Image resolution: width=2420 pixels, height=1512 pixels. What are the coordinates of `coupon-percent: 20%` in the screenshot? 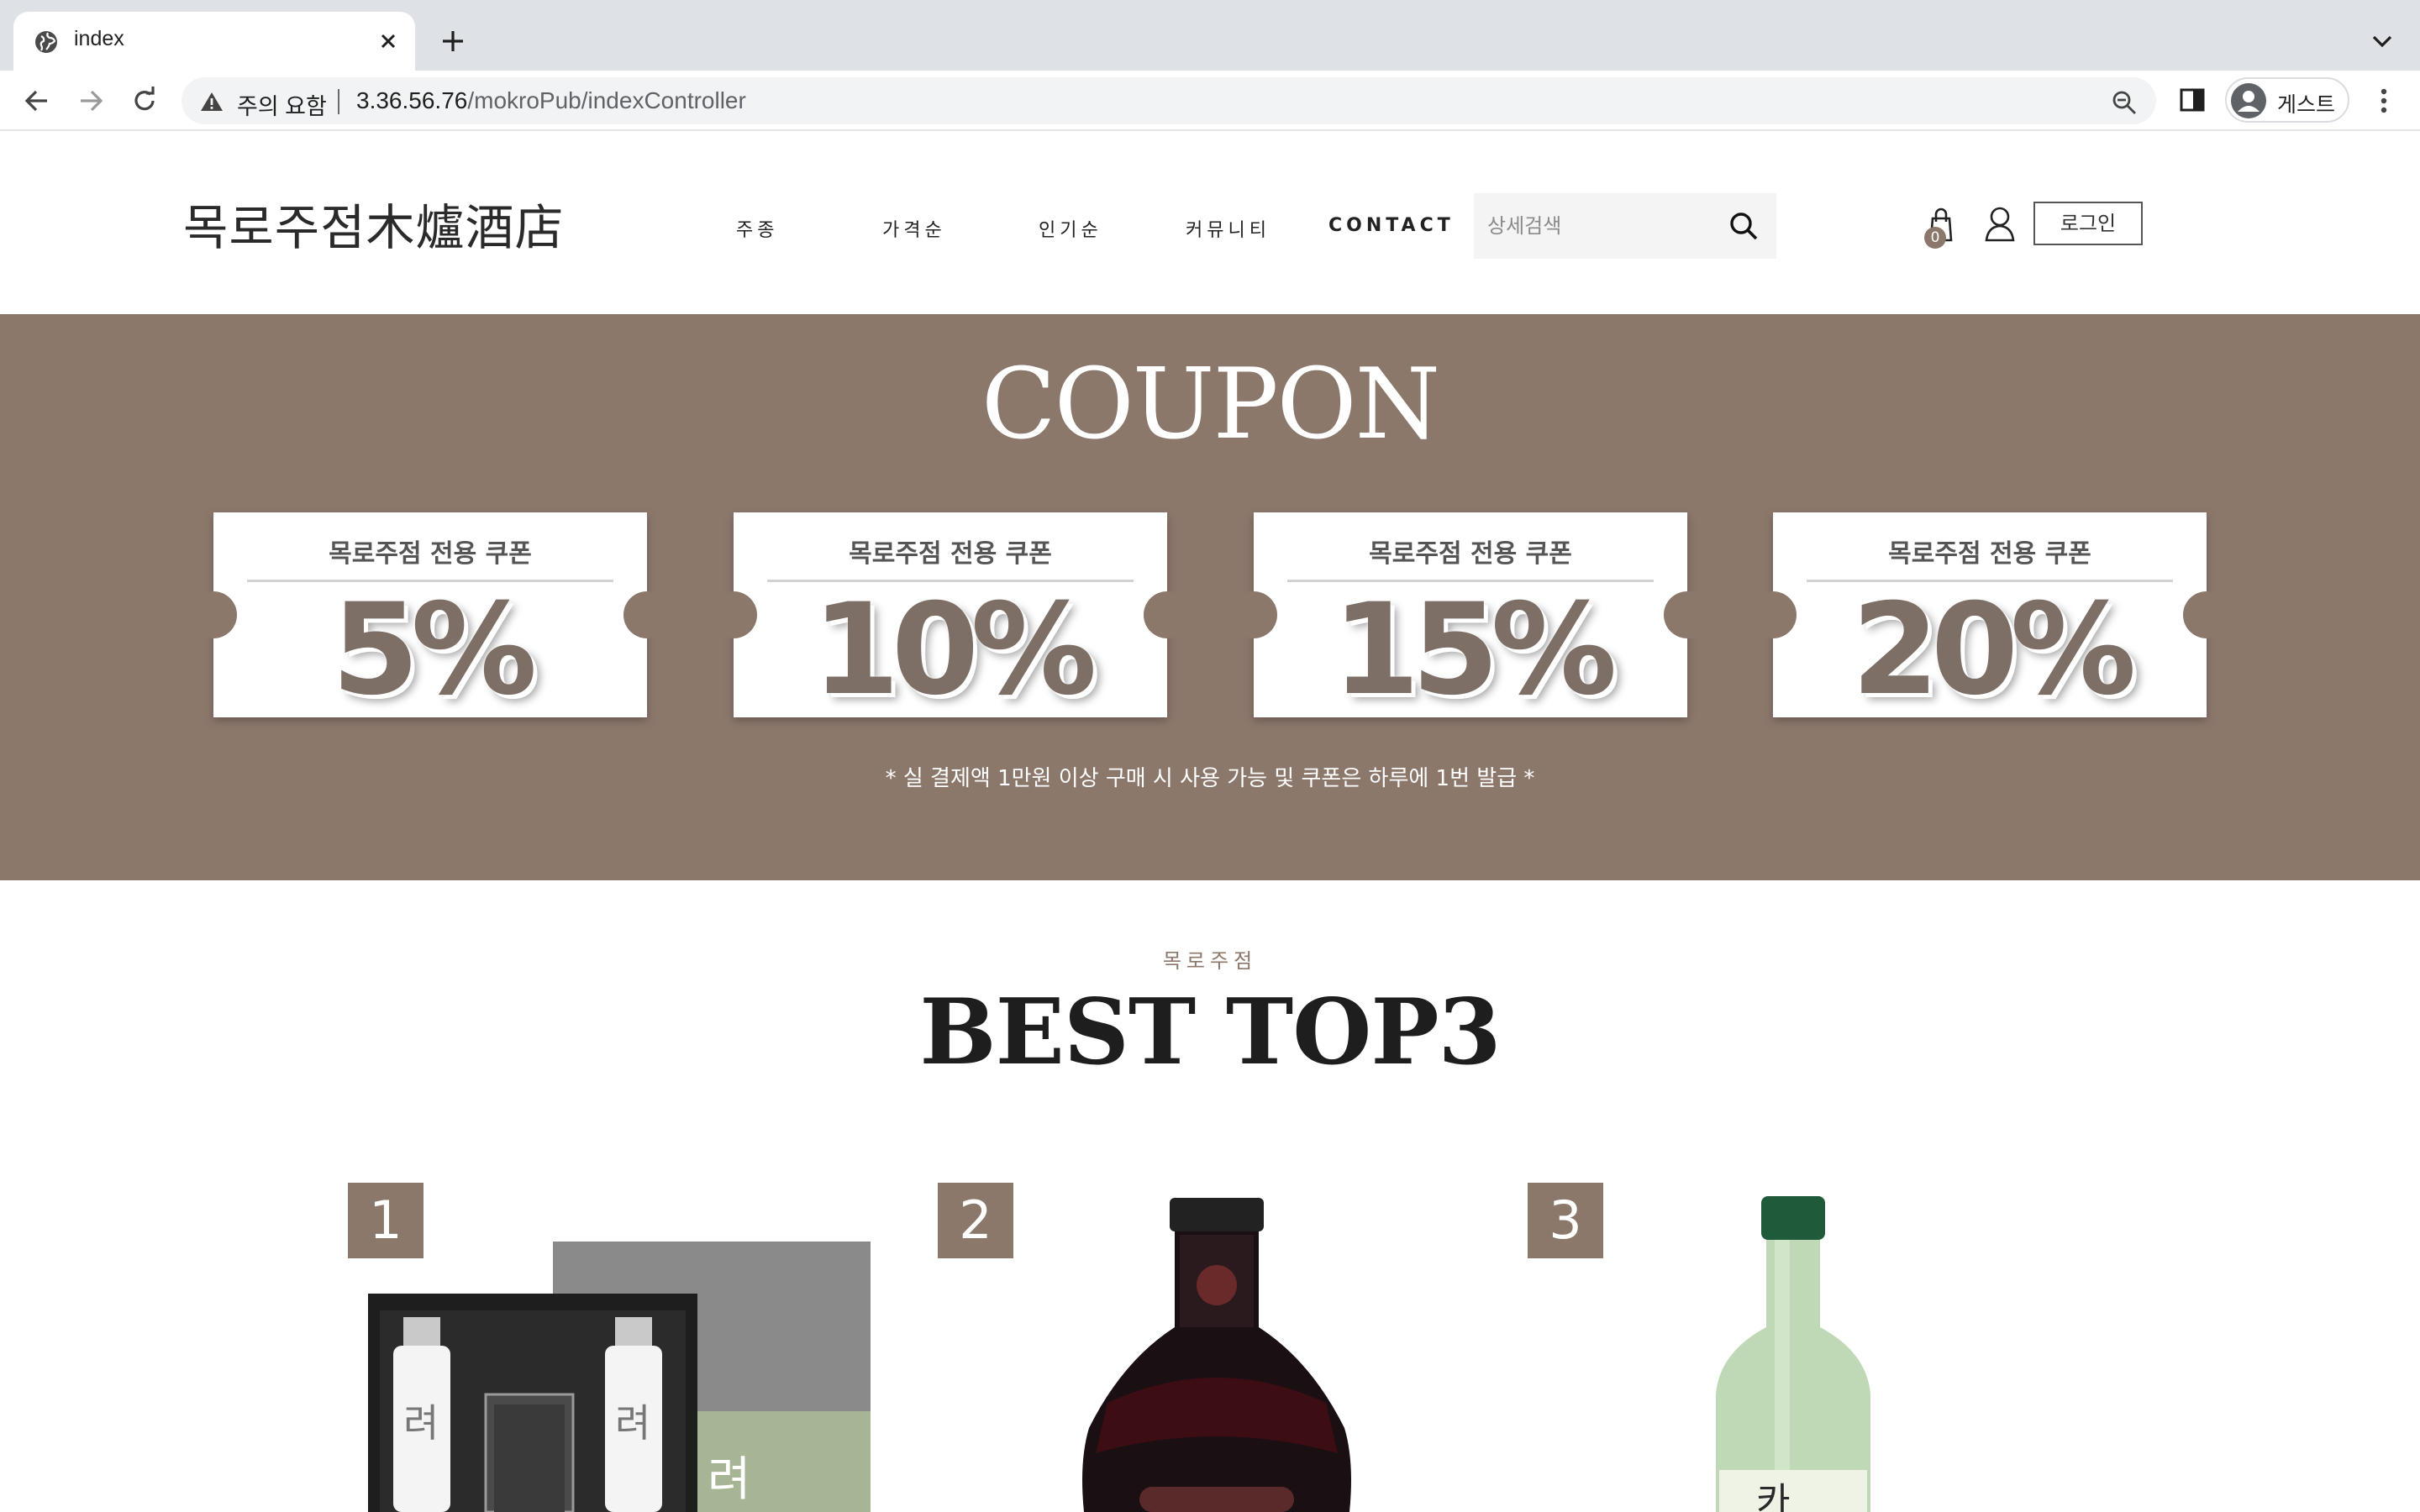 It's located at (1993, 650).